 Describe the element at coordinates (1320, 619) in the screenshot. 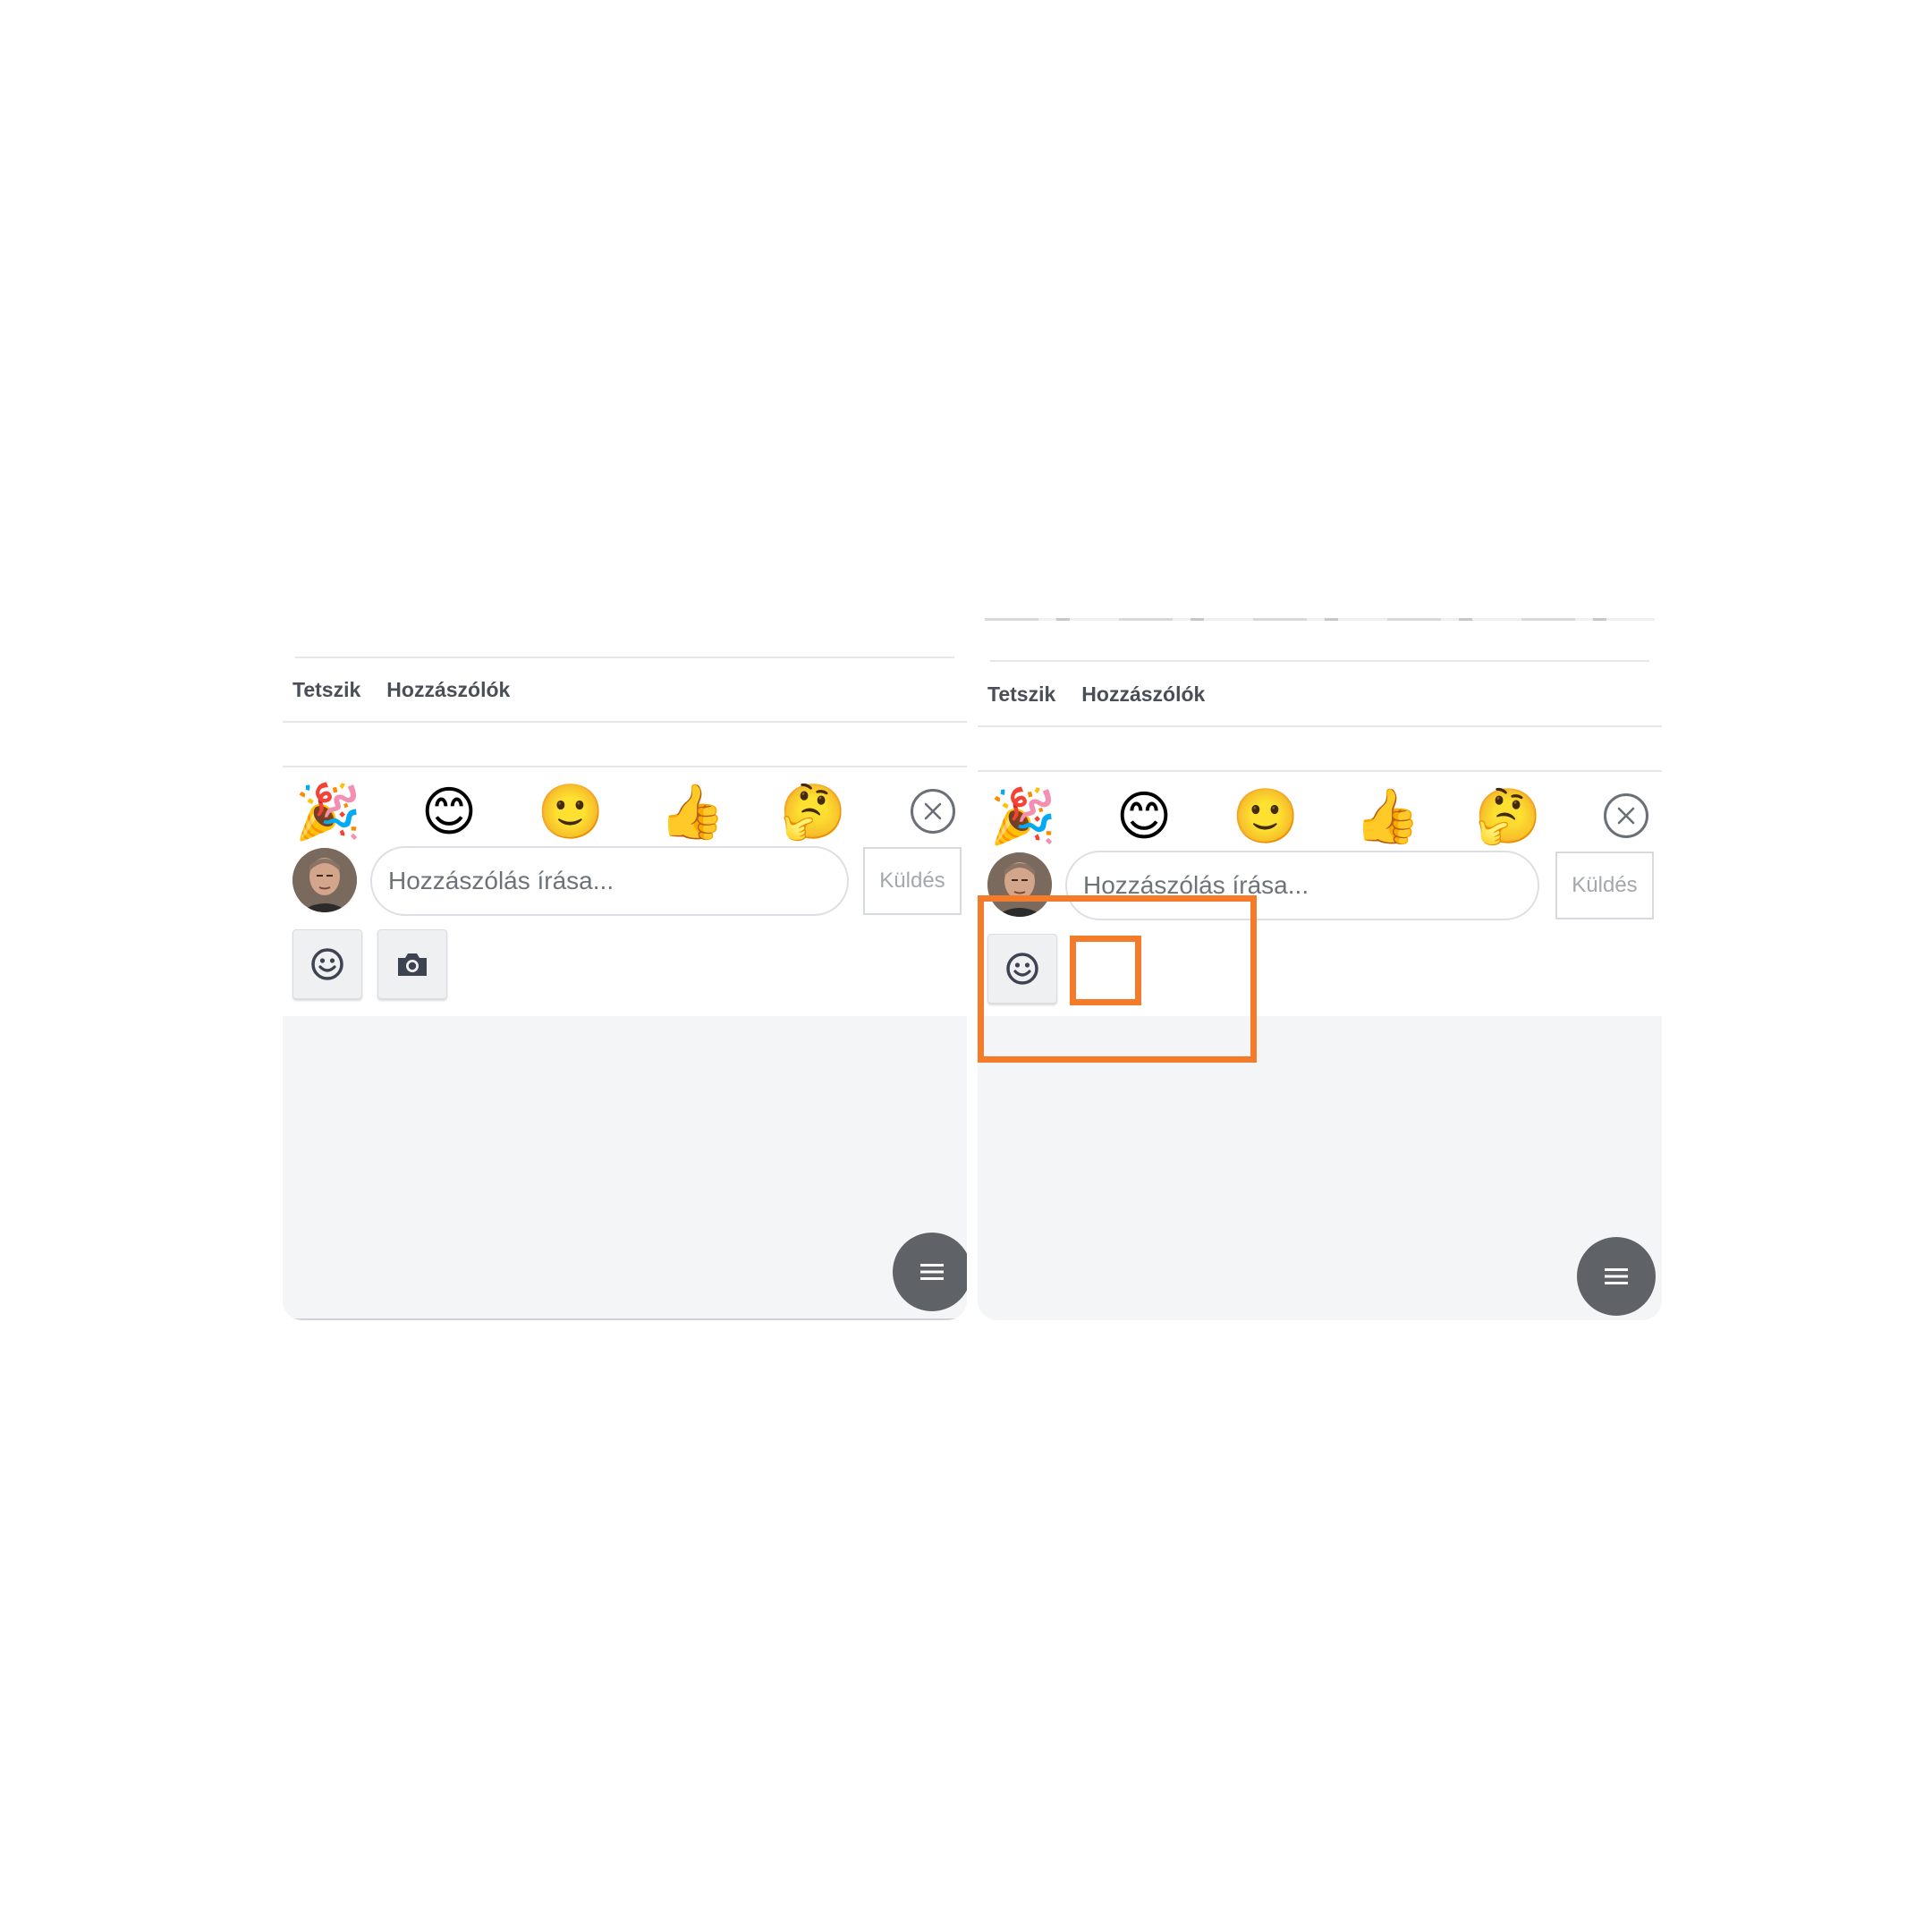

I see `clipped-content-edge` at that location.